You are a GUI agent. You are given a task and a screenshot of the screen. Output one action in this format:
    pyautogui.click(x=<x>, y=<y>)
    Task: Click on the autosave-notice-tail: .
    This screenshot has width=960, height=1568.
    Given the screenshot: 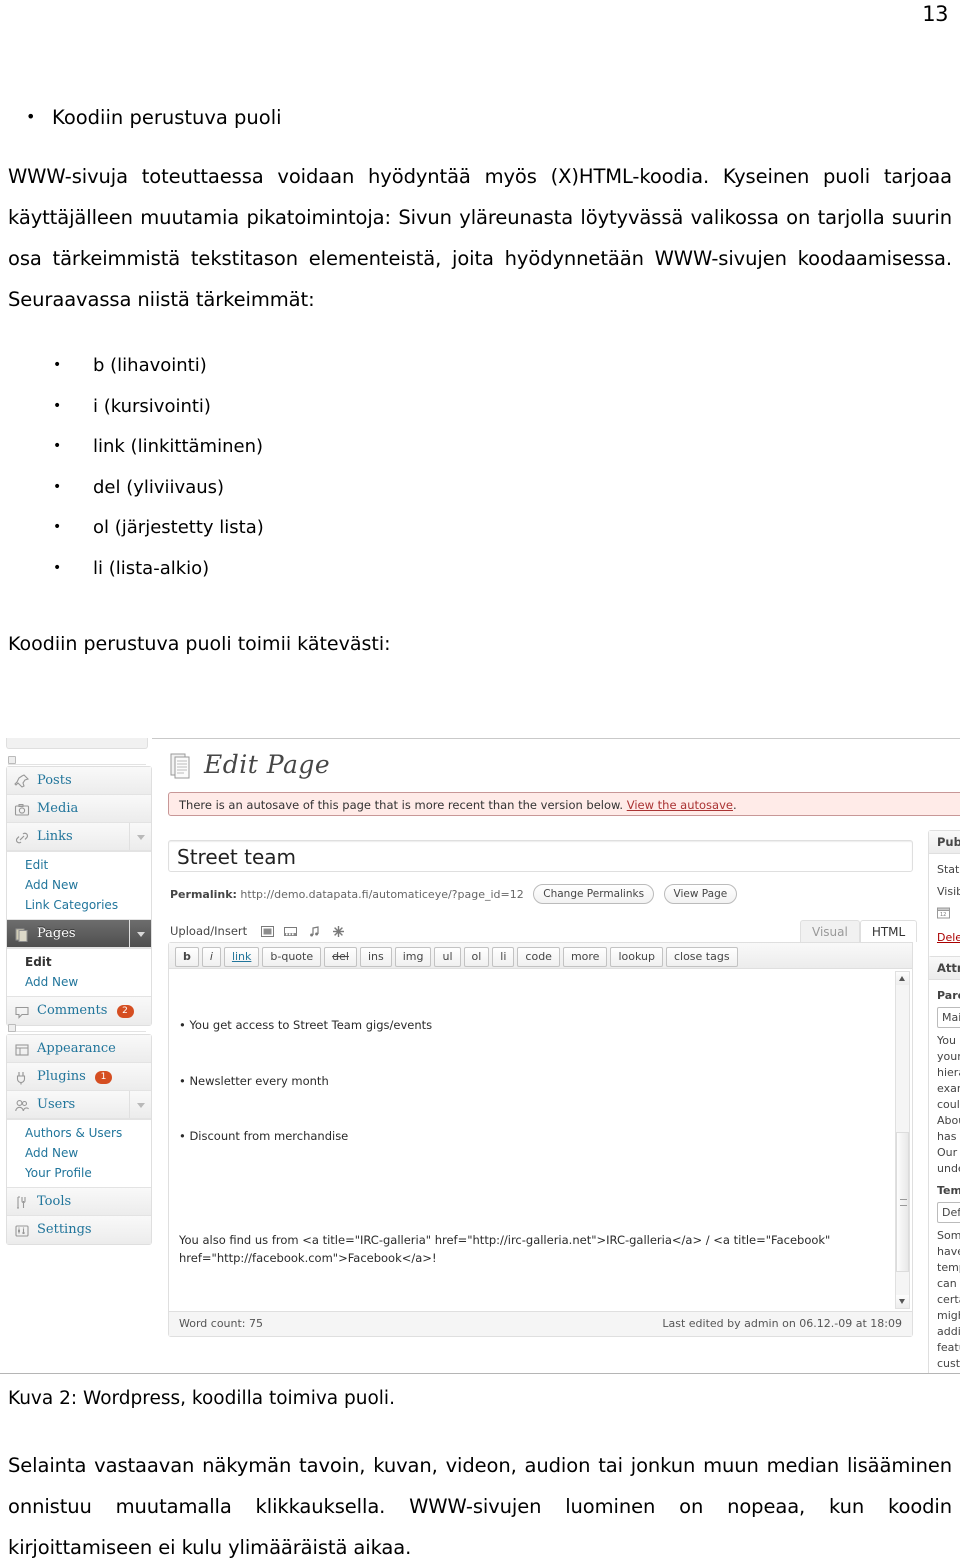 What is the action you would take?
    pyautogui.click(x=734, y=805)
    